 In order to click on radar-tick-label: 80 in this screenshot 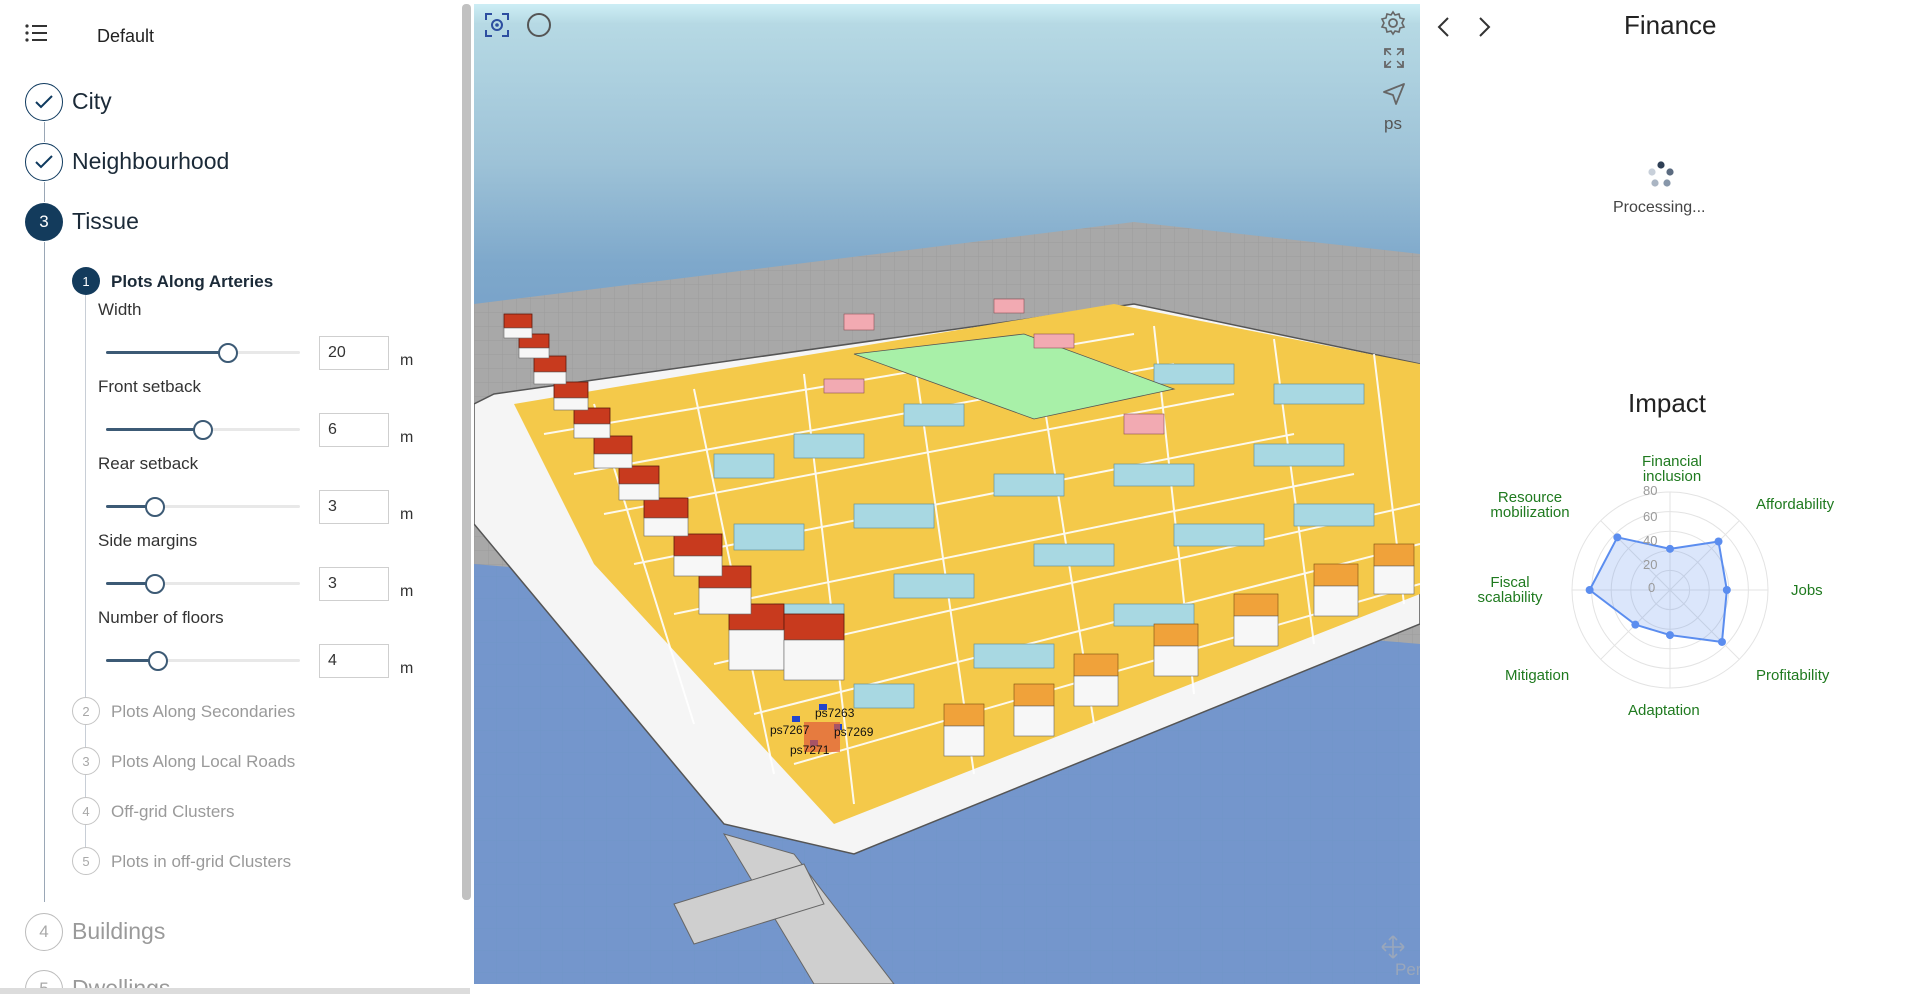, I will do `click(1650, 490)`.